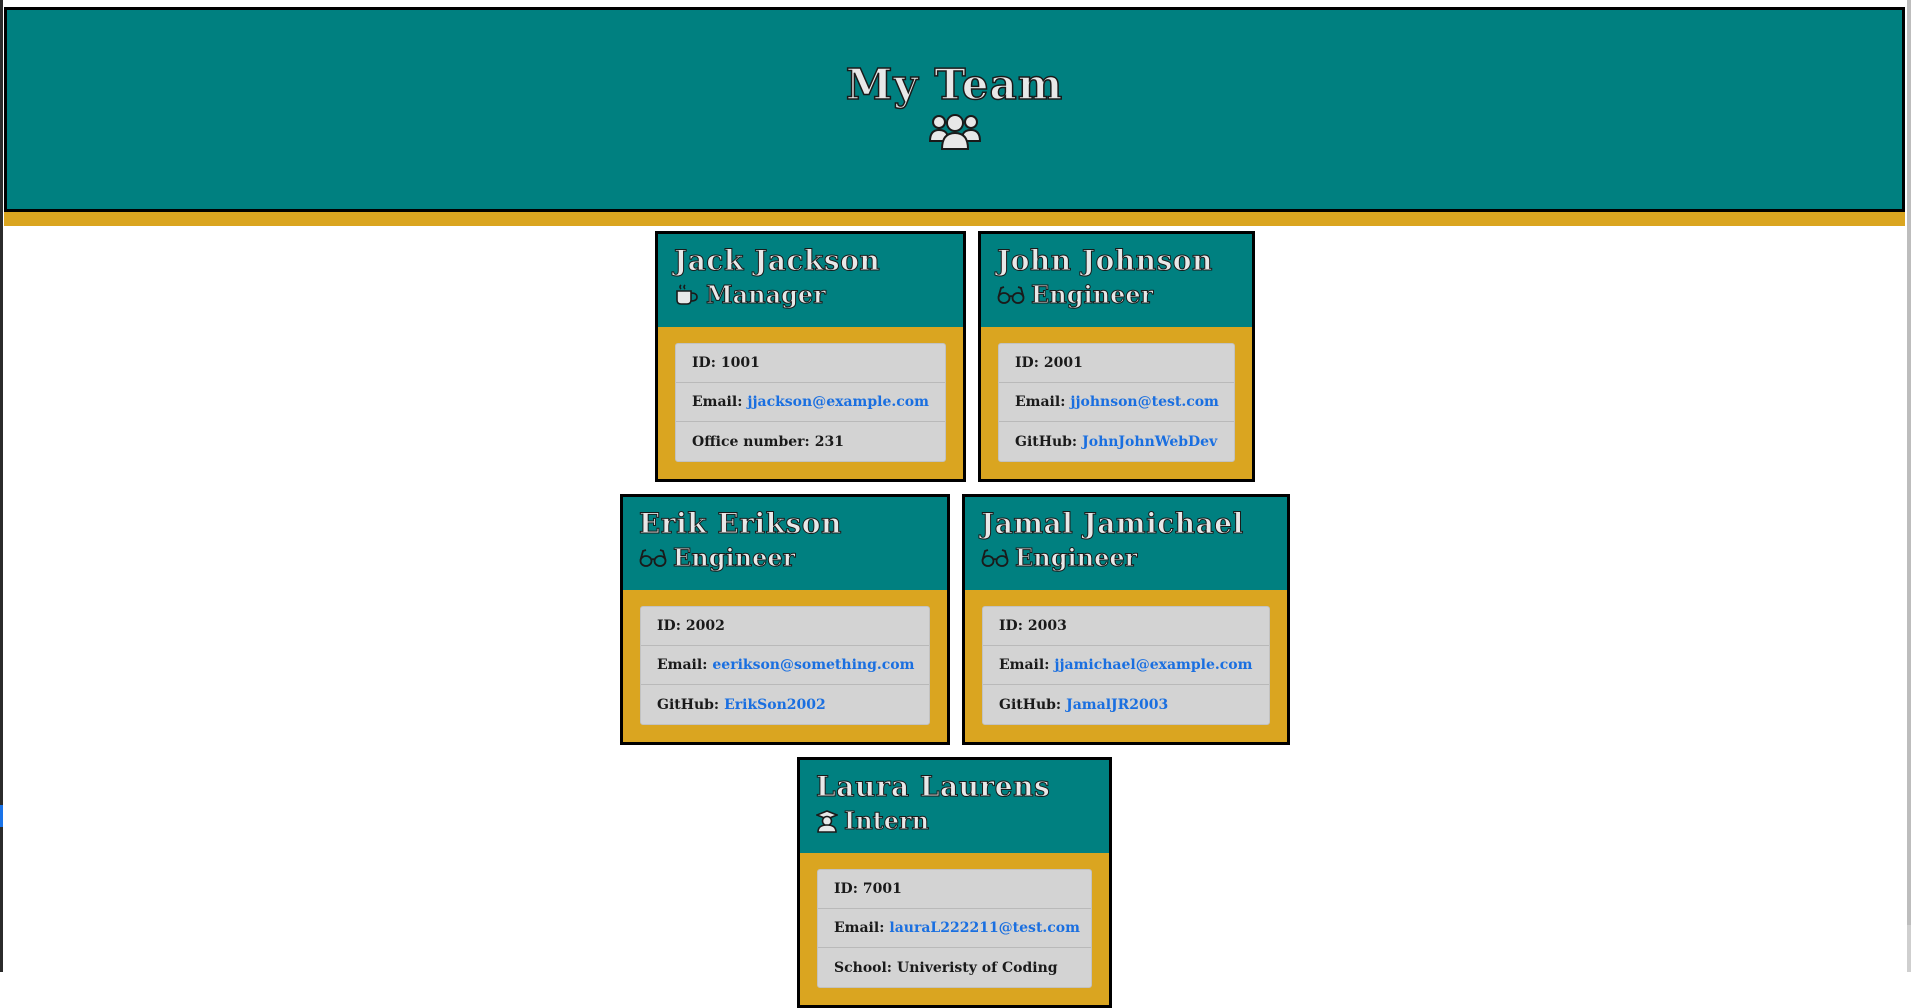  Describe the element at coordinates (1116, 363) in the screenshot. I see `id-item: ID: 2001` at that location.